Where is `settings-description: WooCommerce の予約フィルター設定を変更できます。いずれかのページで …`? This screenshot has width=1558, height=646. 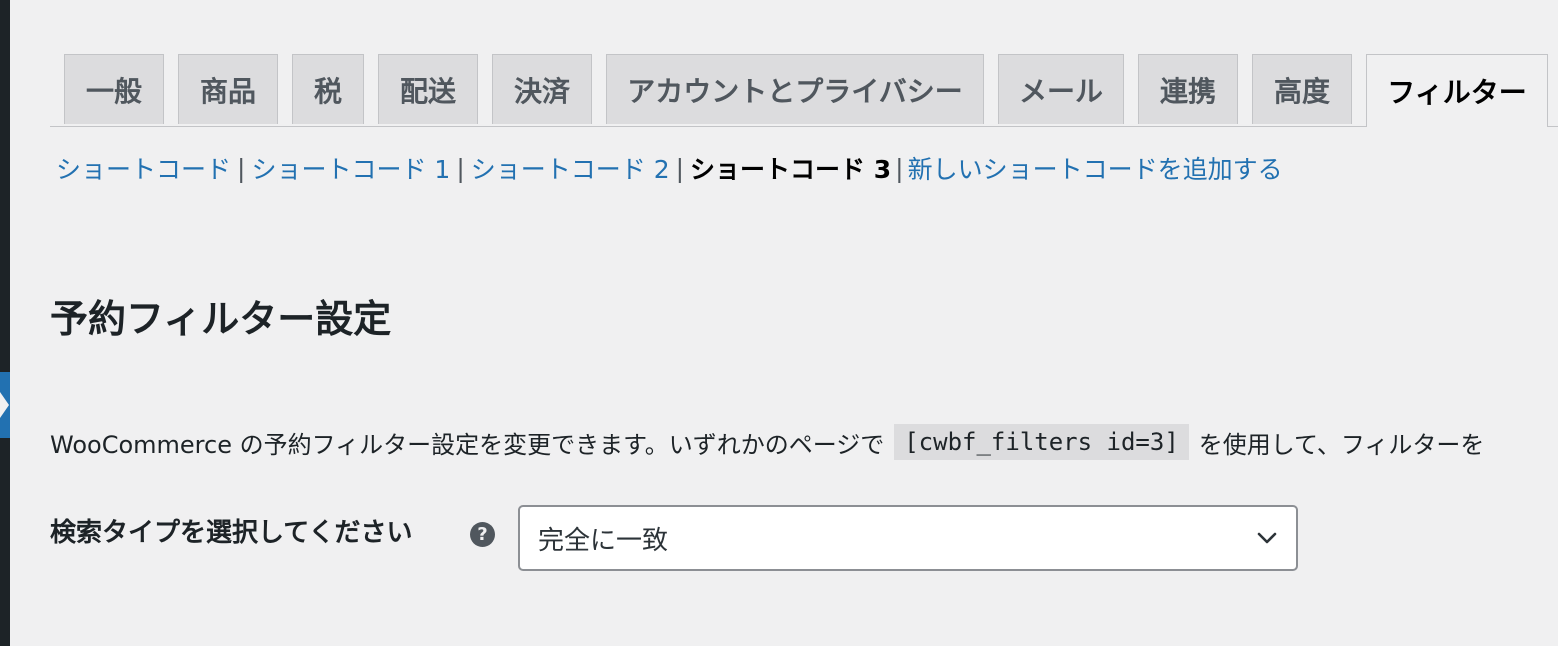 settings-description: WooCommerce の予約フィルター設定を変更できます。いずれかのページで … is located at coordinates (804, 442).